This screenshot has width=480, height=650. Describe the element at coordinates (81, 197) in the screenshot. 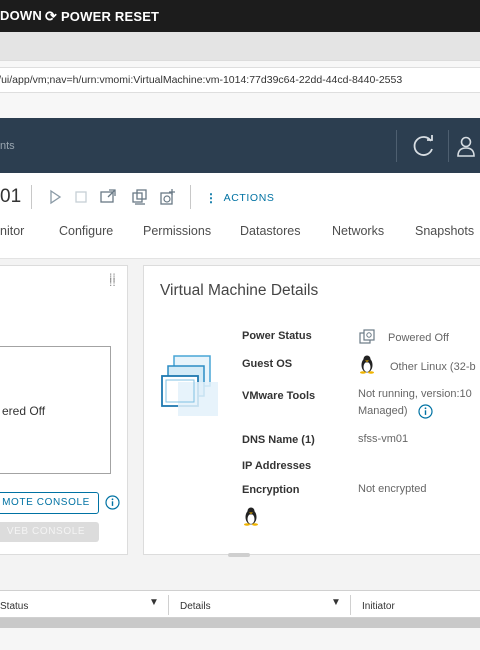

I see `power-off-icon` at that location.